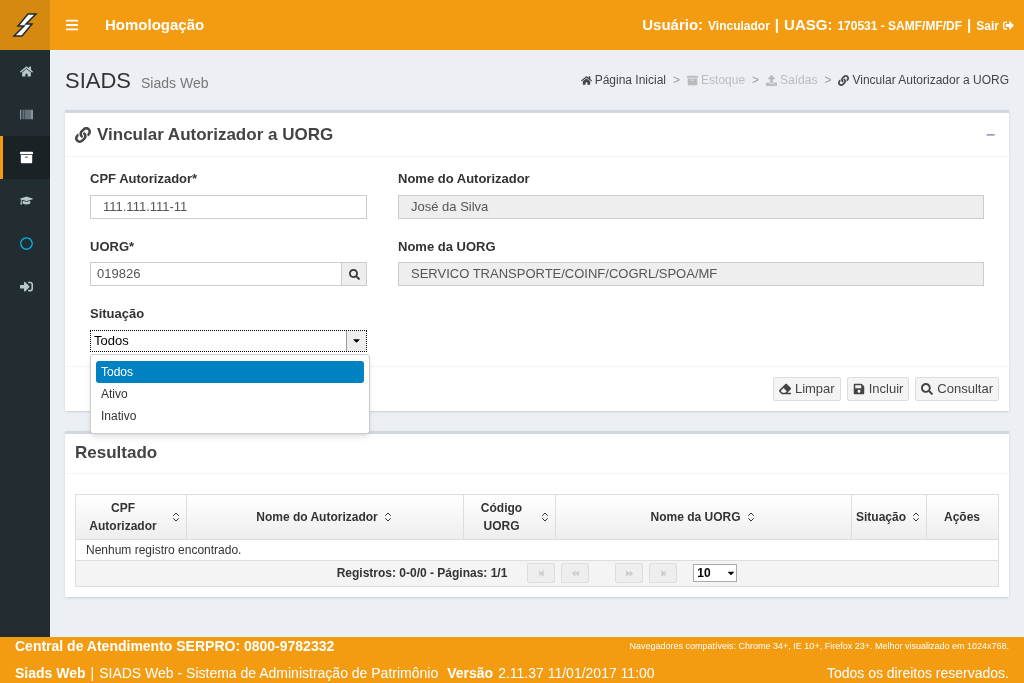  Describe the element at coordinates (131, 516) in the screenshot. I see `column-header: CPF Autorizador` at that location.